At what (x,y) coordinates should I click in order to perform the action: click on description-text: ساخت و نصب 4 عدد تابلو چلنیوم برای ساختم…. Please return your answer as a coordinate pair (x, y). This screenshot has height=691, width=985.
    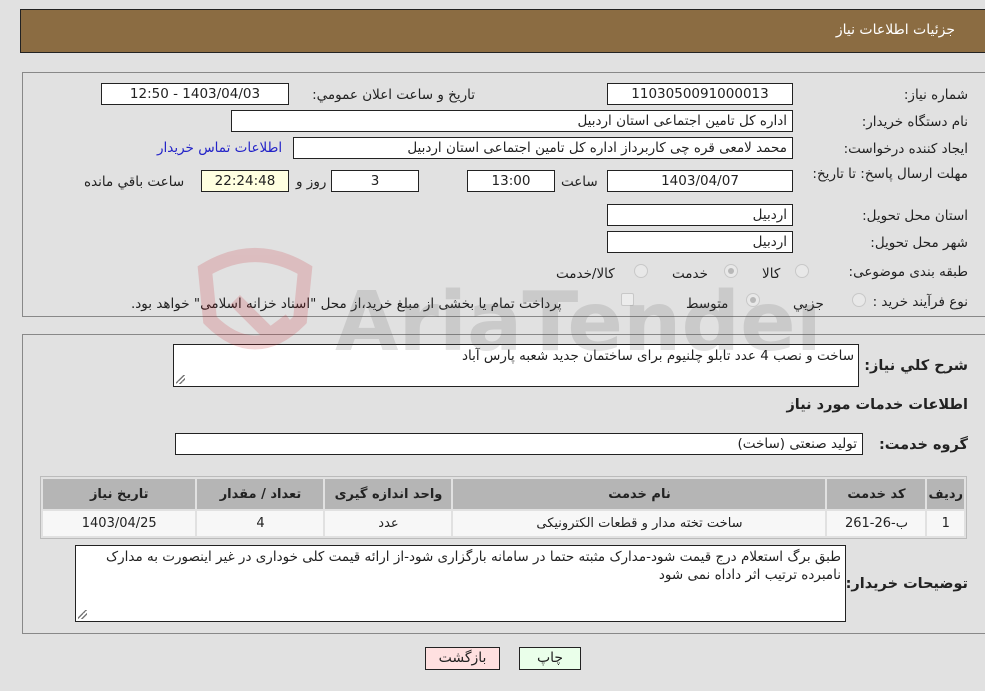
    Looking at the image, I should click on (658, 356).